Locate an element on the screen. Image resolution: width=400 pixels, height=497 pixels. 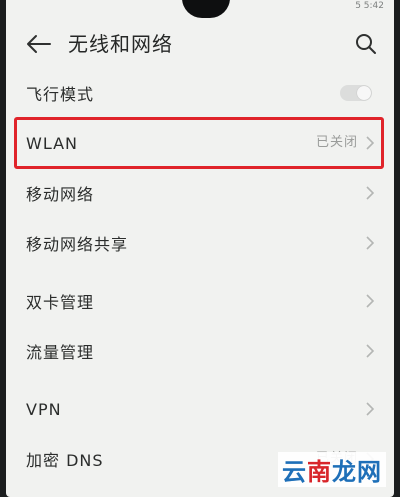
camera-notch is located at coordinates (206, 9).